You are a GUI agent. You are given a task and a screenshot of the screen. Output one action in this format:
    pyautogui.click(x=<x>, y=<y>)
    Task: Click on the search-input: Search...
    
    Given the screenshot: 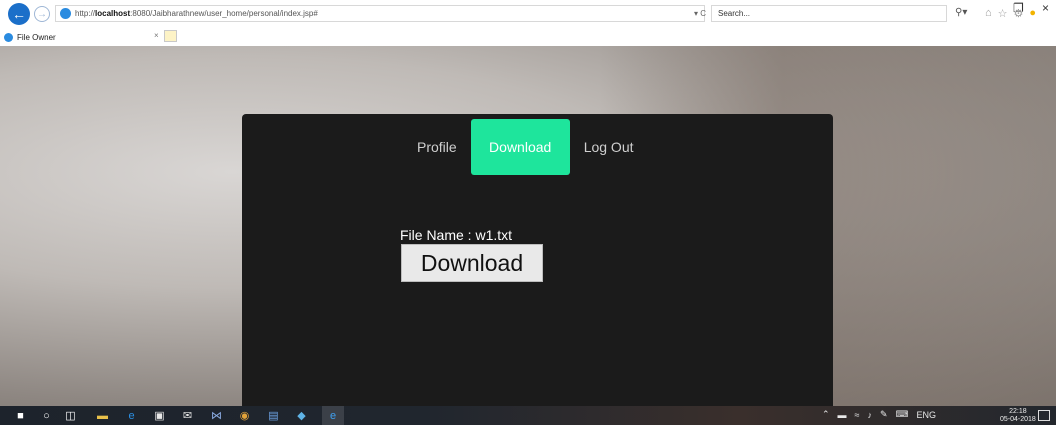 What is the action you would take?
    pyautogui.click(x=829, y=13)
    